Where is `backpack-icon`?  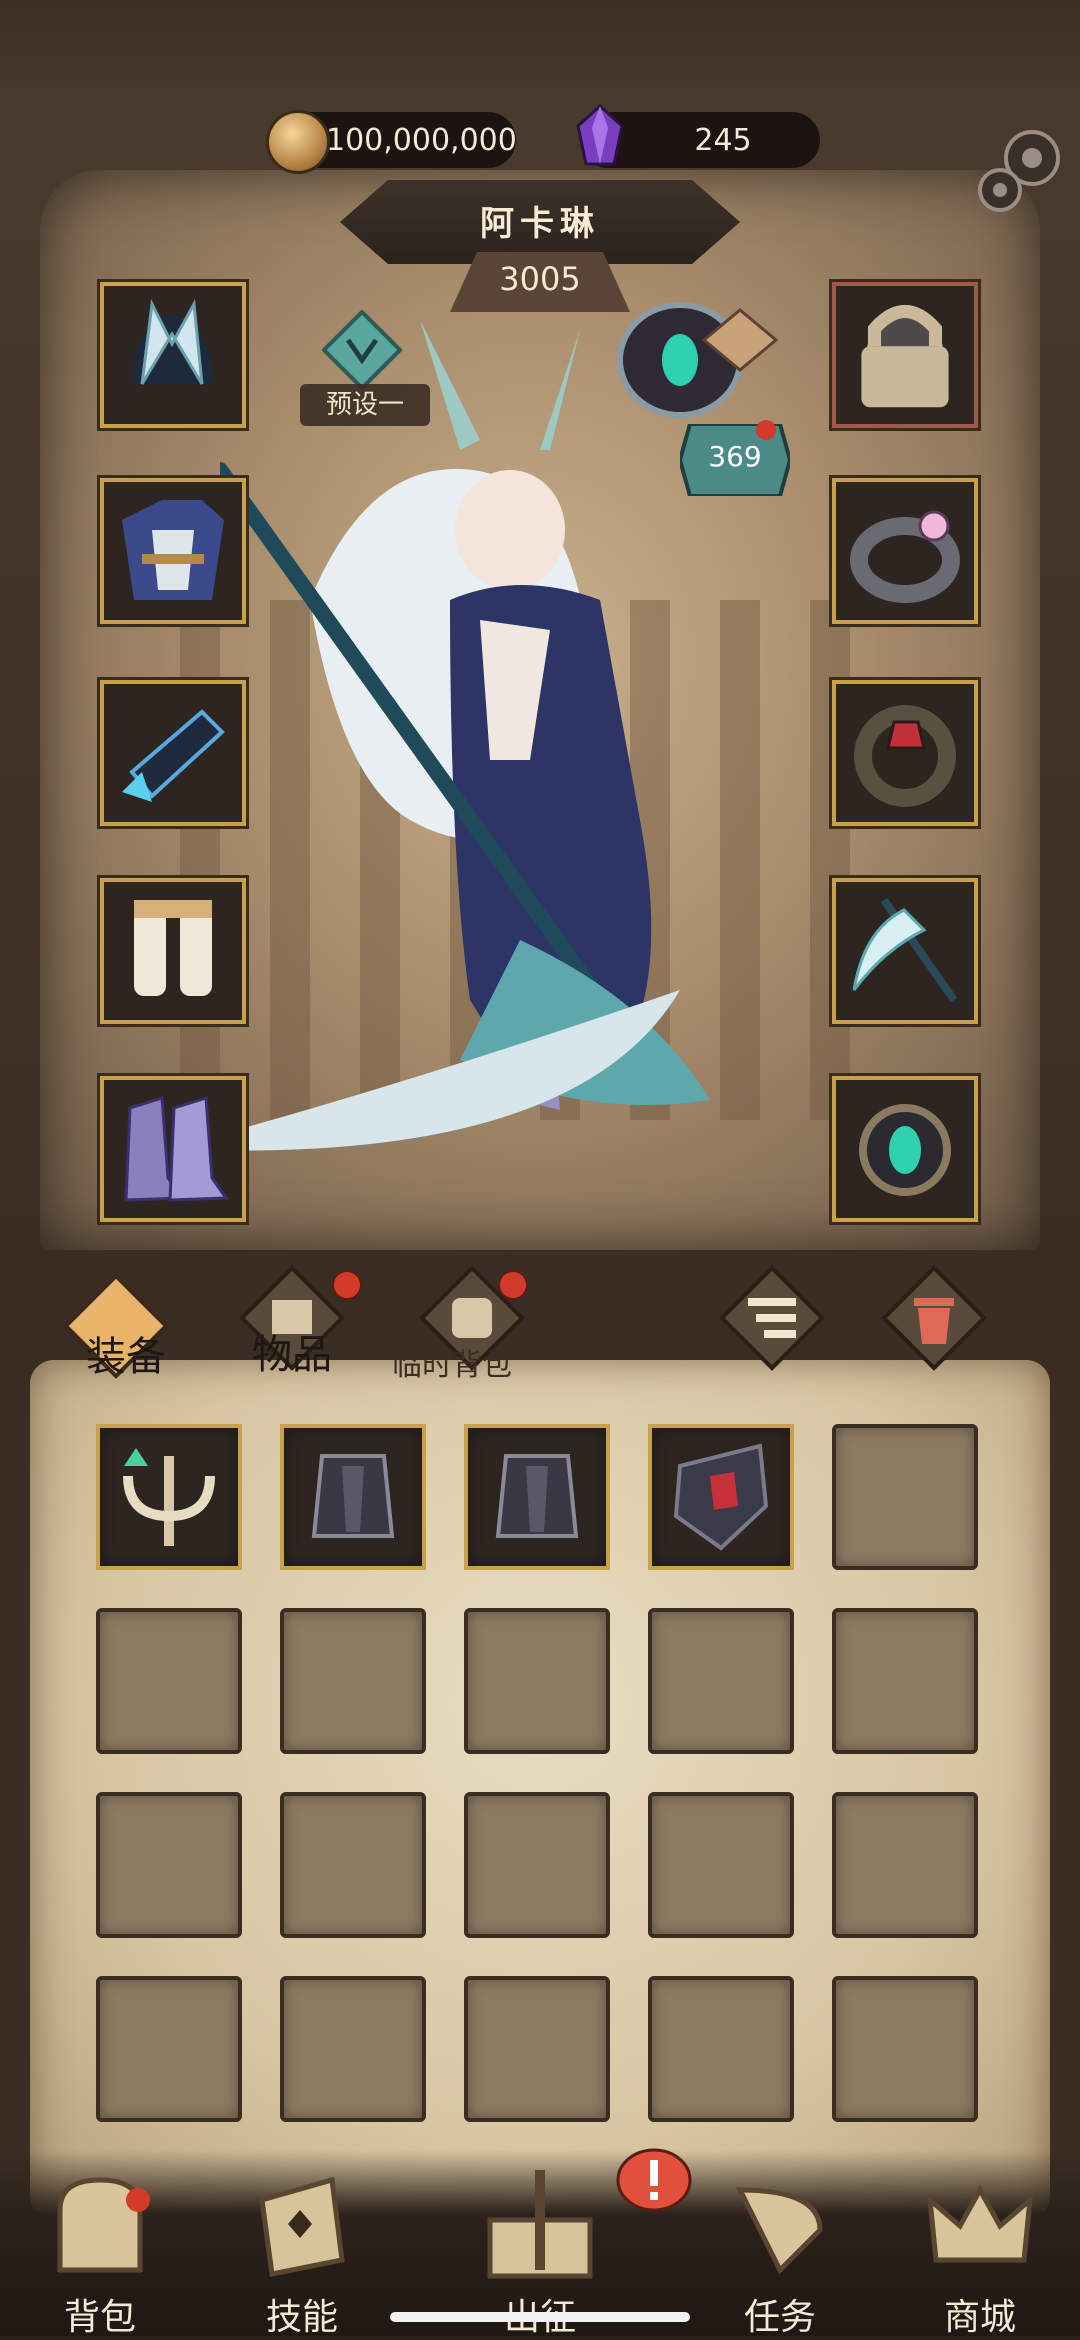
backpack-icon is located at coordinates (103, 2225).